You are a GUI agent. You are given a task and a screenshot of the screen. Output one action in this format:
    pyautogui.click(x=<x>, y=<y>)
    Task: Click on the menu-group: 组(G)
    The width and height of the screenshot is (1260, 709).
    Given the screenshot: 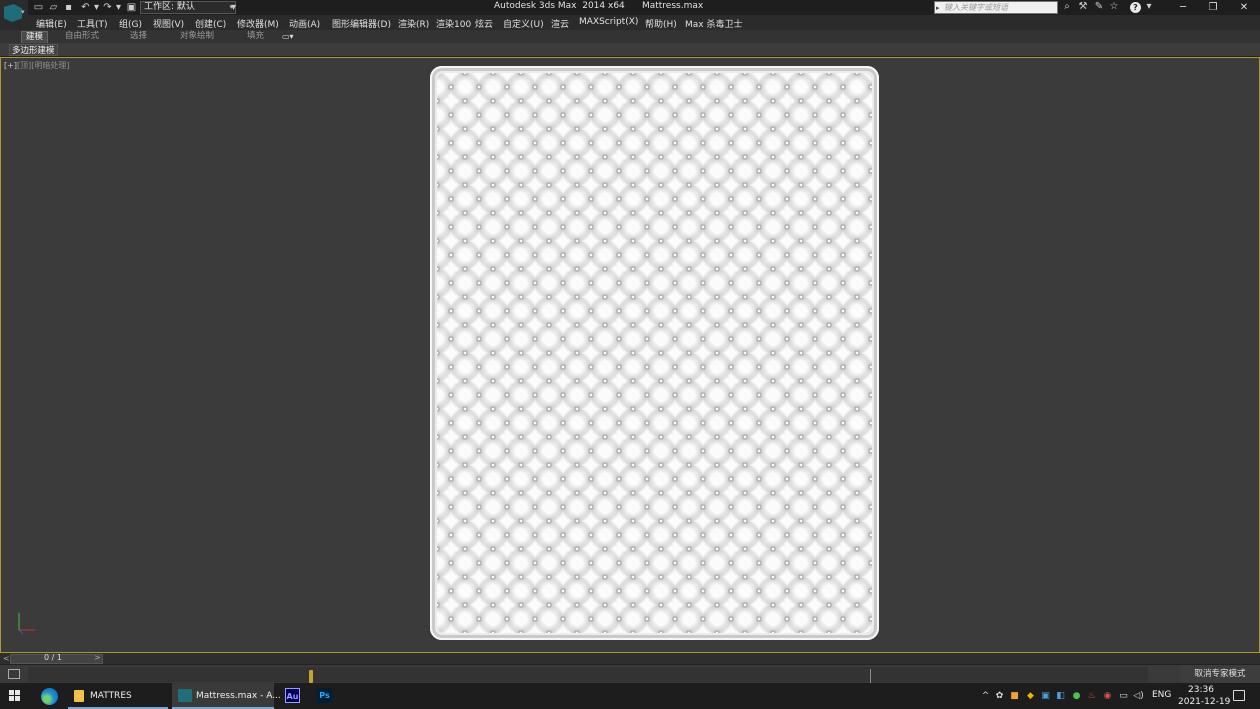 What is the action you would take?
    pyautogui.click(x=130, y=23)
    